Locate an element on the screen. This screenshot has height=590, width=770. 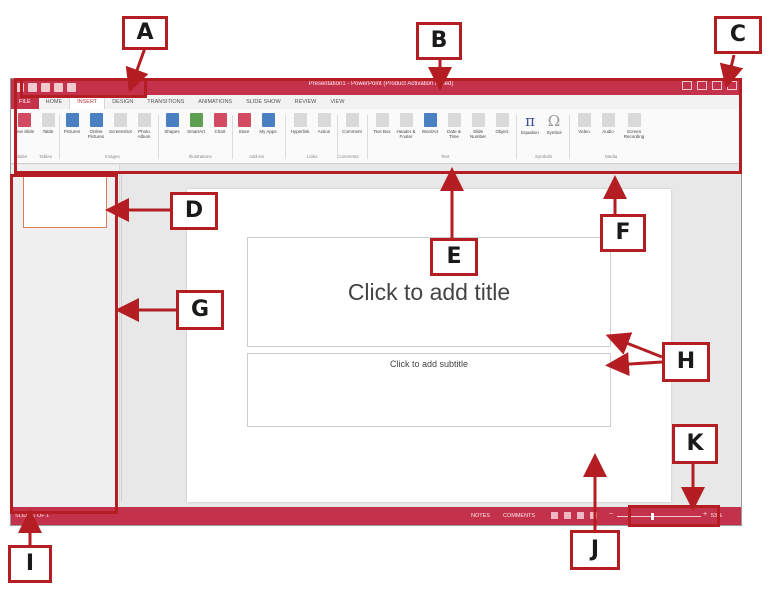
callout-d: D is located at coordinates (194, 211).